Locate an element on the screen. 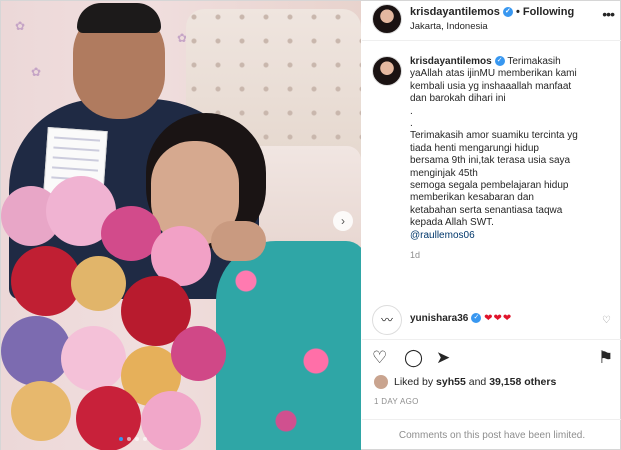  caption-line: semoga segala pembelajaran hidup is located at coordinates (489, 186).